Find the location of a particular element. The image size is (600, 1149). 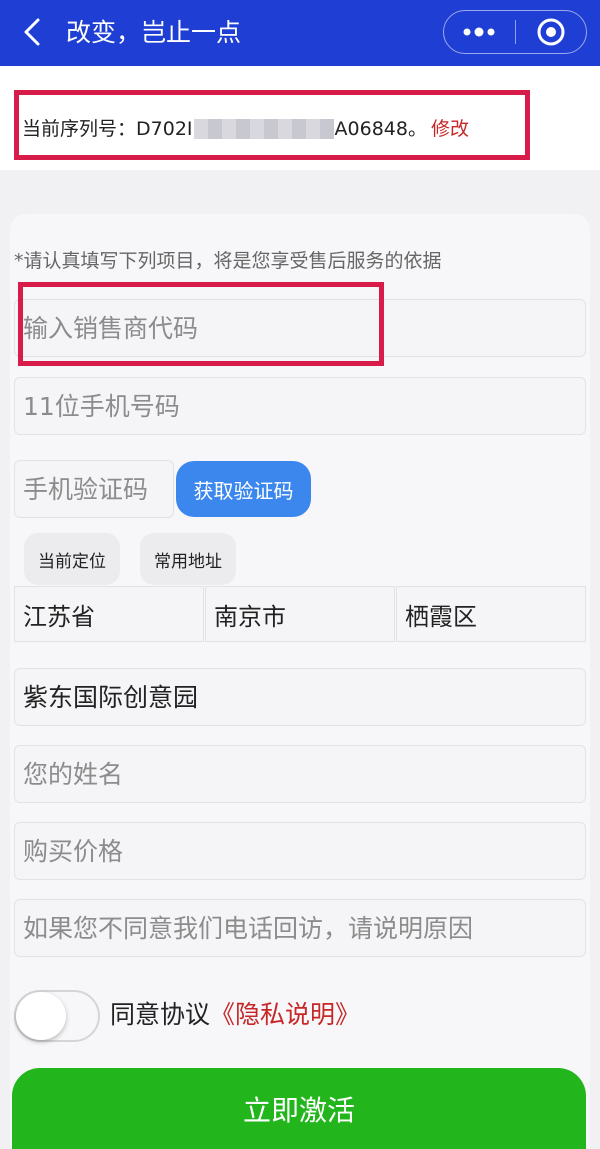

serial-row: 当前序列号： D702I A06848。 修改 is located at coordinates (245, 129).